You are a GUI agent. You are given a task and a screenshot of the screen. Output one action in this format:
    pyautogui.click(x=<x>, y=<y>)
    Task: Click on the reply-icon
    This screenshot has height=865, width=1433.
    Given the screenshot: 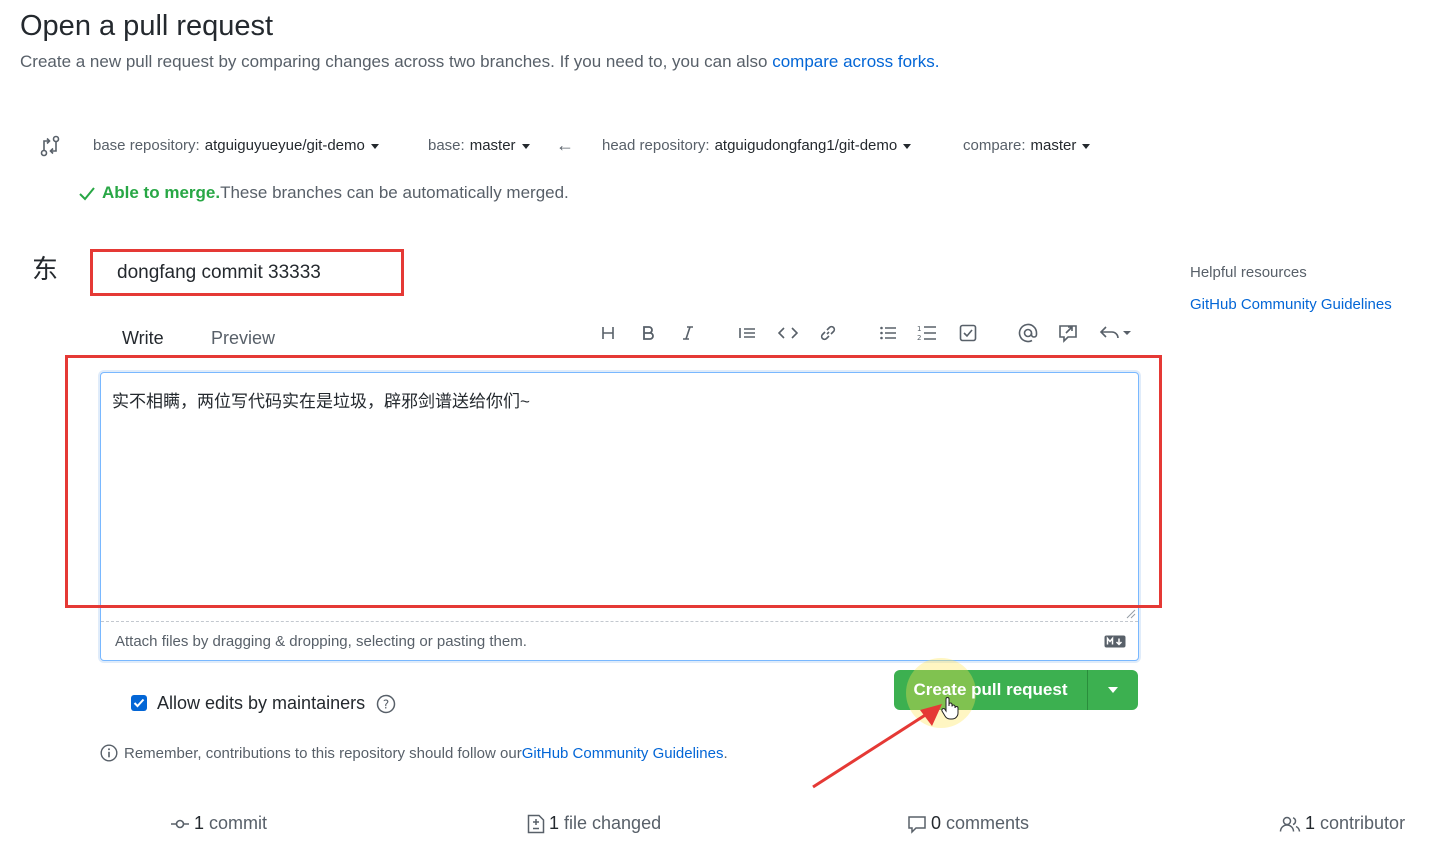 What is the action you would take?
    pyautogui.click(x=1116, y=333)
    